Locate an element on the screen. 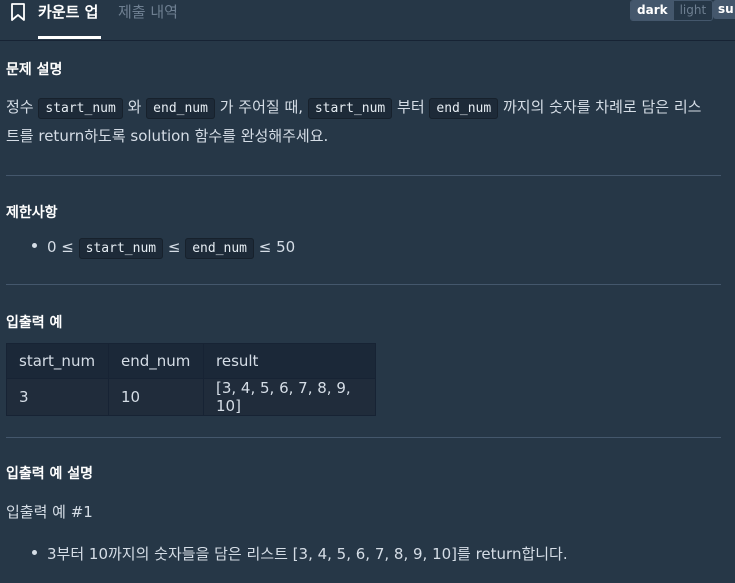 The width and height of the screenshot is (735, 583). table-header: result is located at coordinates (289, 361).